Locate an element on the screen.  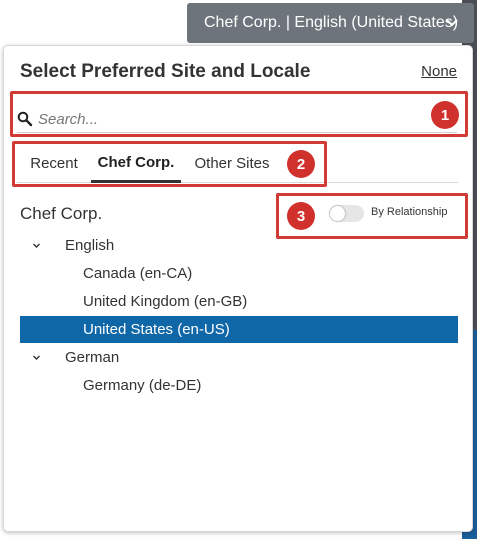
toggle-knob is located at coordinates (337, 213).